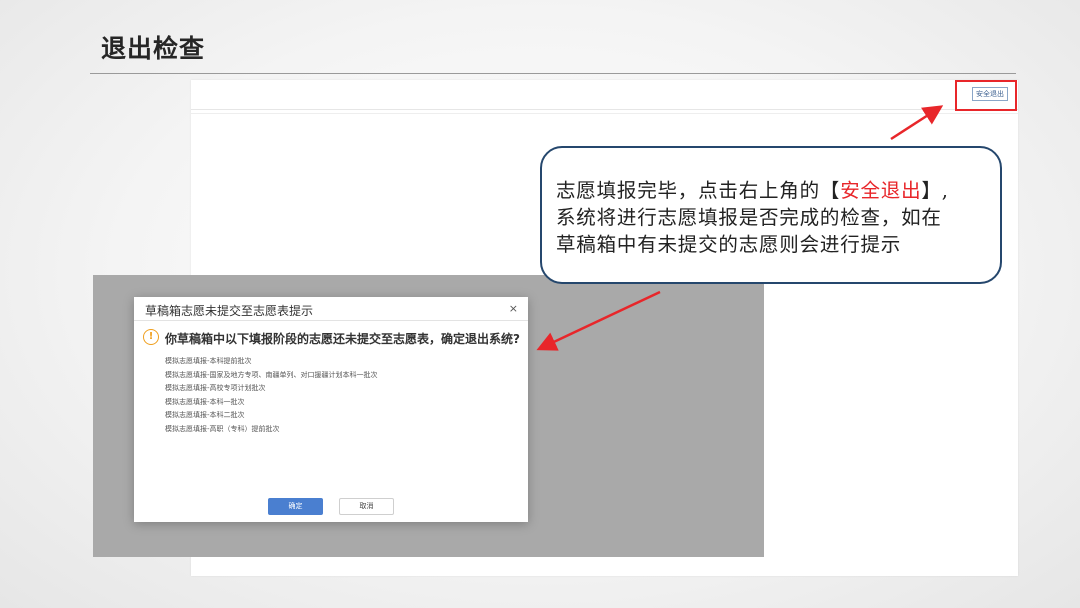 The image size is (1080, 608). I want to click on cancel-button: 取消, so click(366, 506).